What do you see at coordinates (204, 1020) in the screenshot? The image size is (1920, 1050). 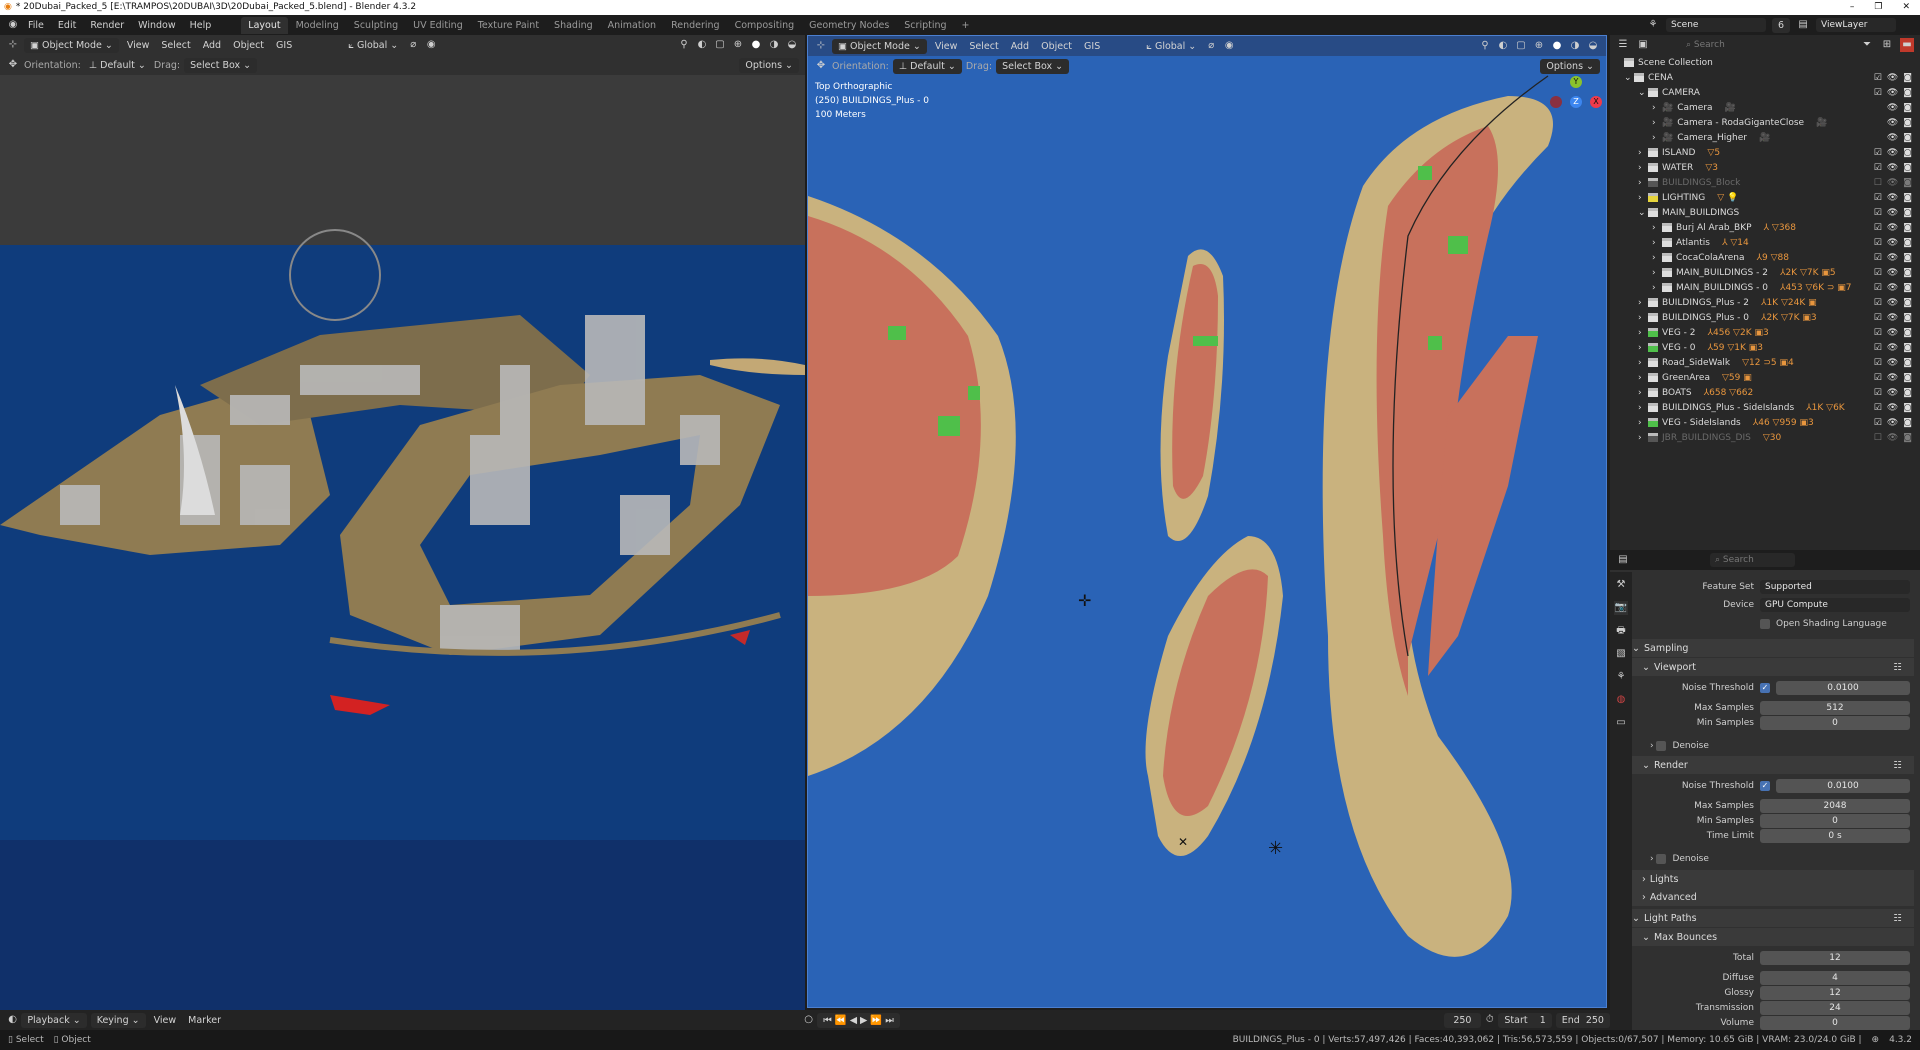 I see `marker-menu: Marker` at bounding box center [204, 1020].